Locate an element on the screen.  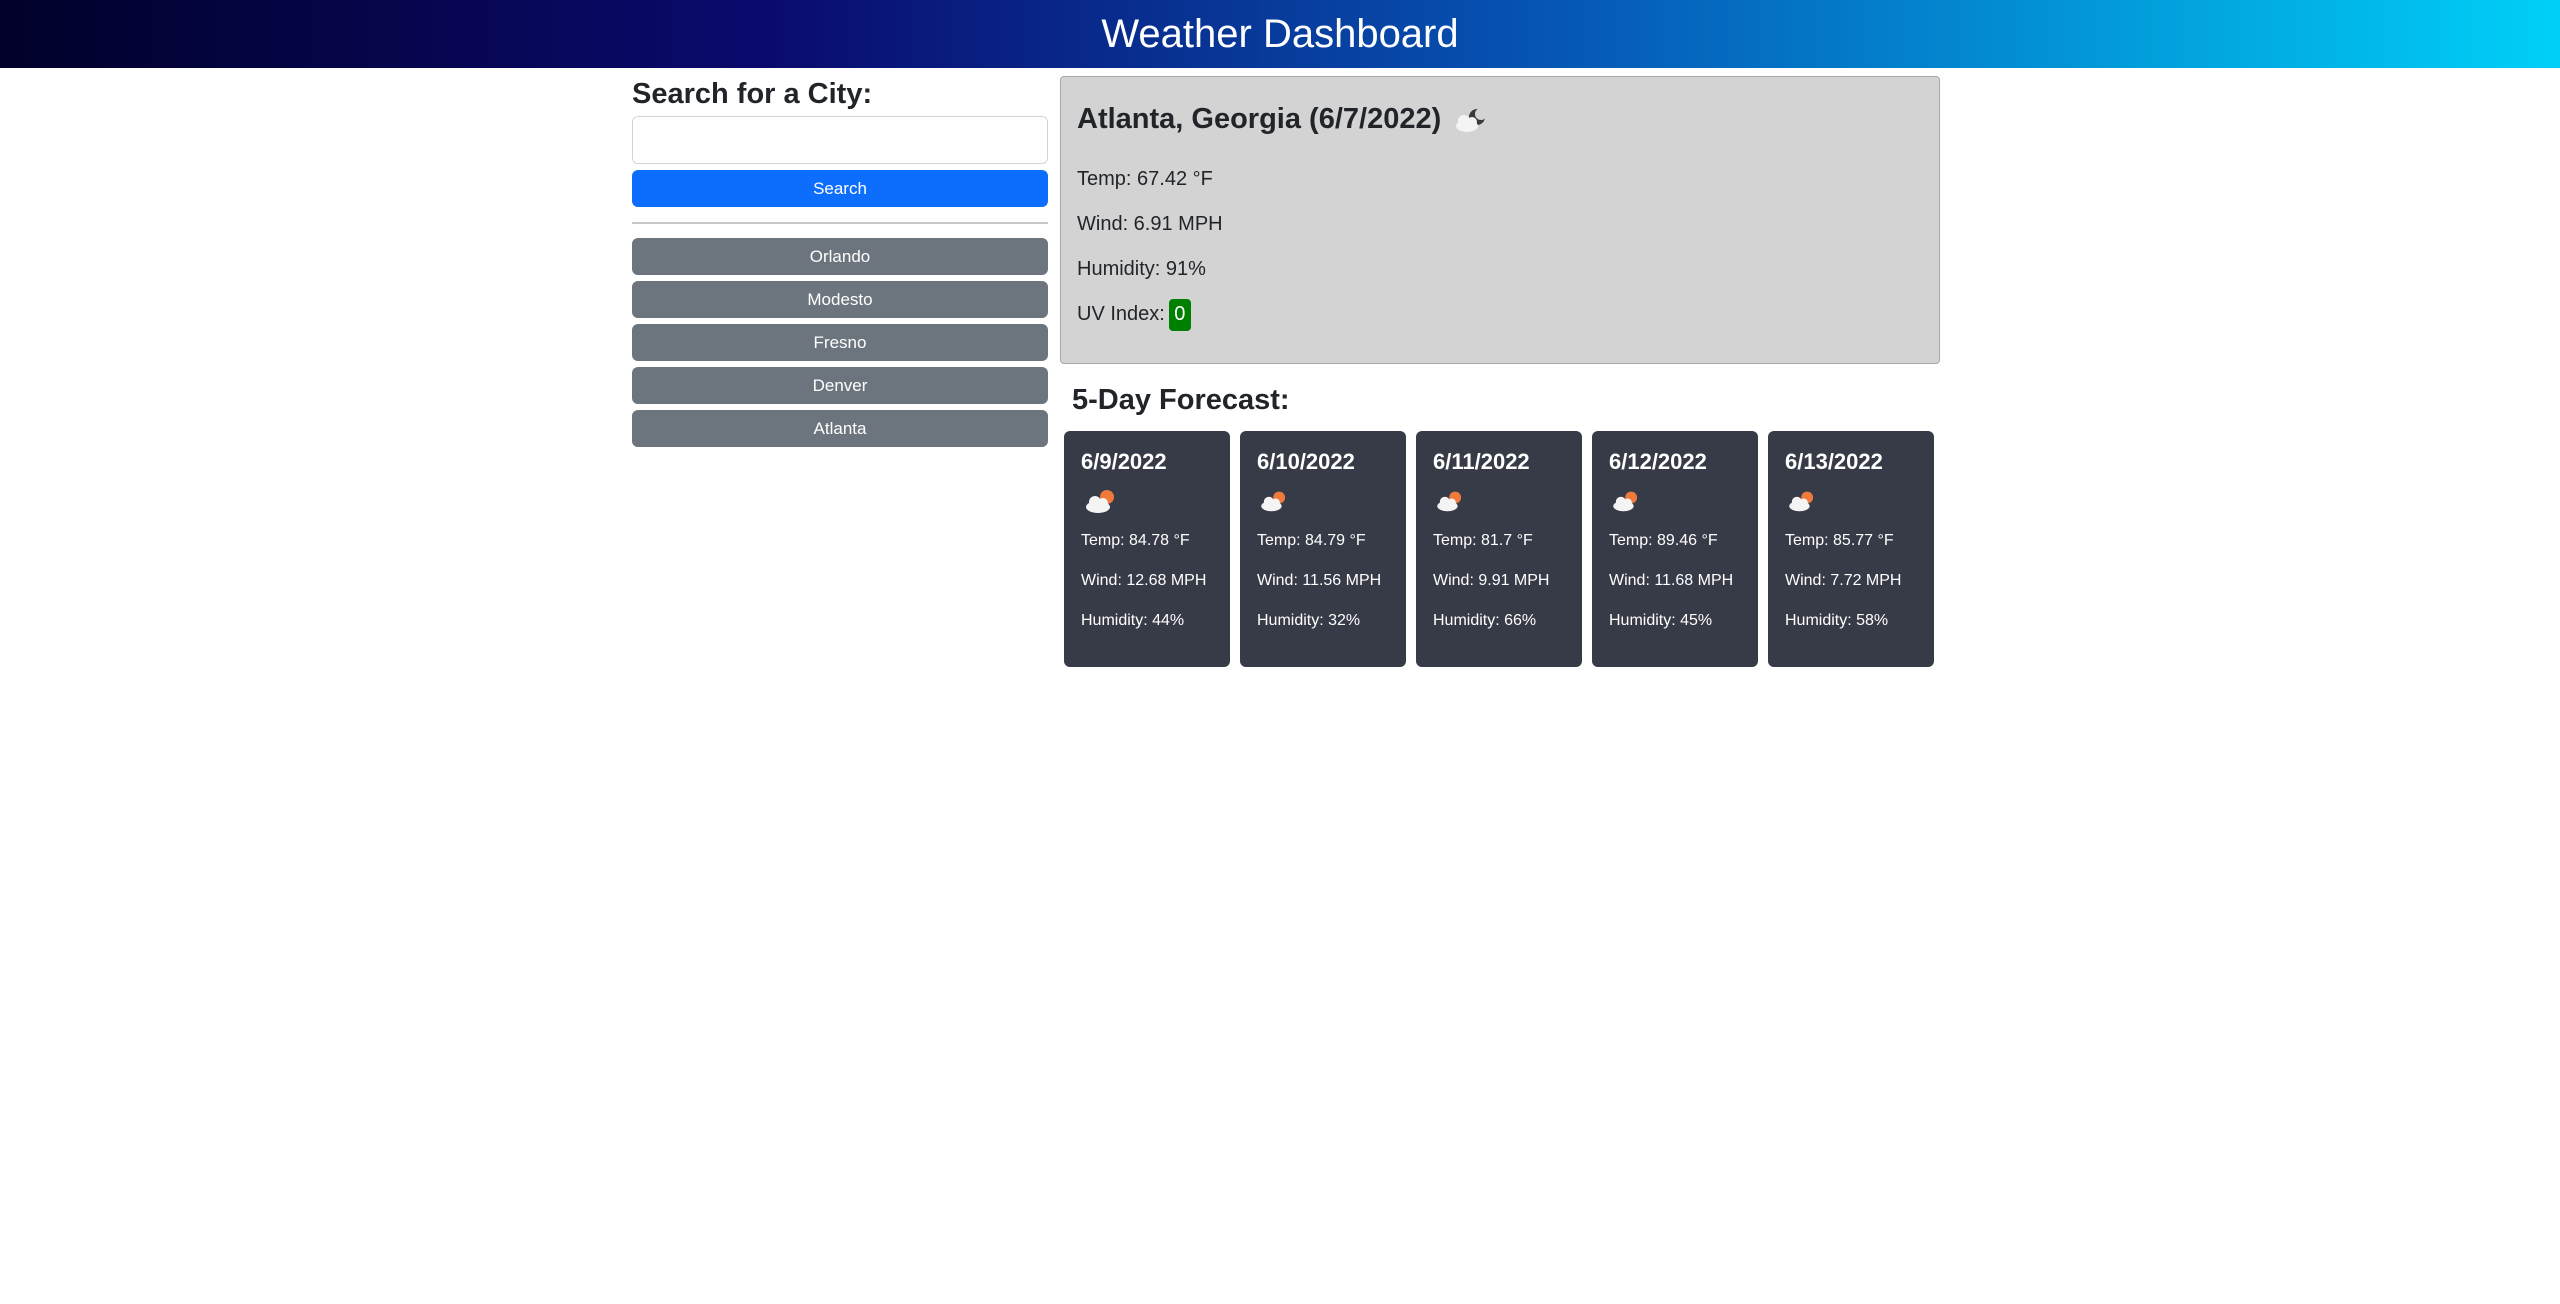
app-header: Weather Dashboard is located at coordinates (1280, 34).